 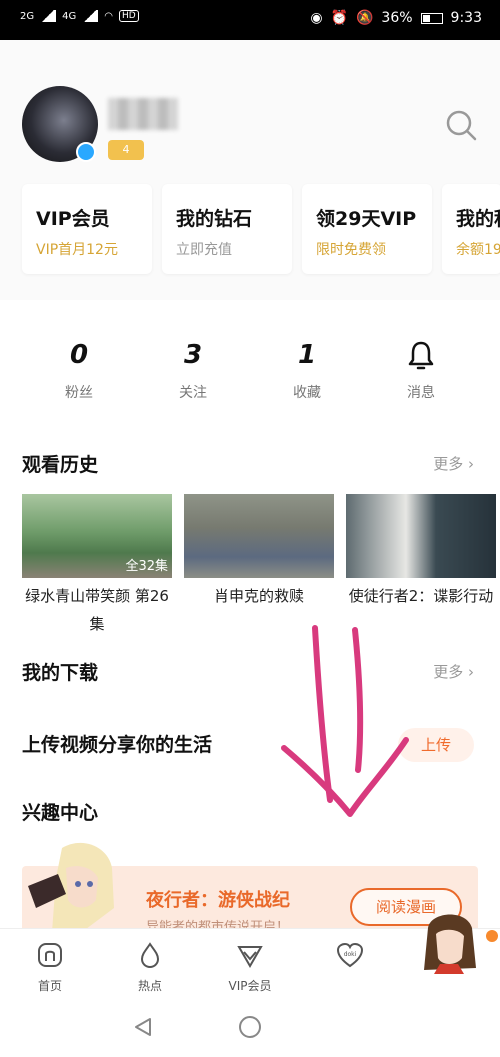 I want to click on card-subtitle: 立即充值, so click(x=204, y=250).